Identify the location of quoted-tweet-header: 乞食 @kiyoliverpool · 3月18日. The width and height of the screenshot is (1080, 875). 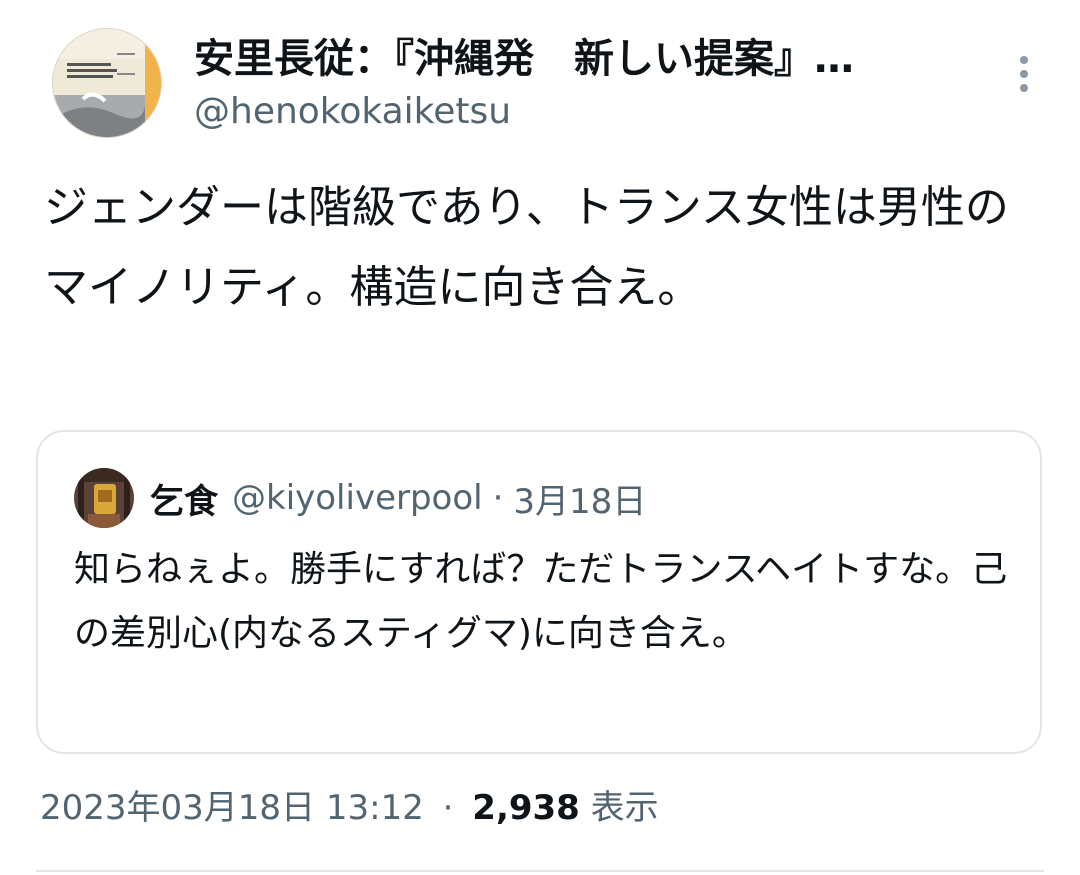
(360, 498).